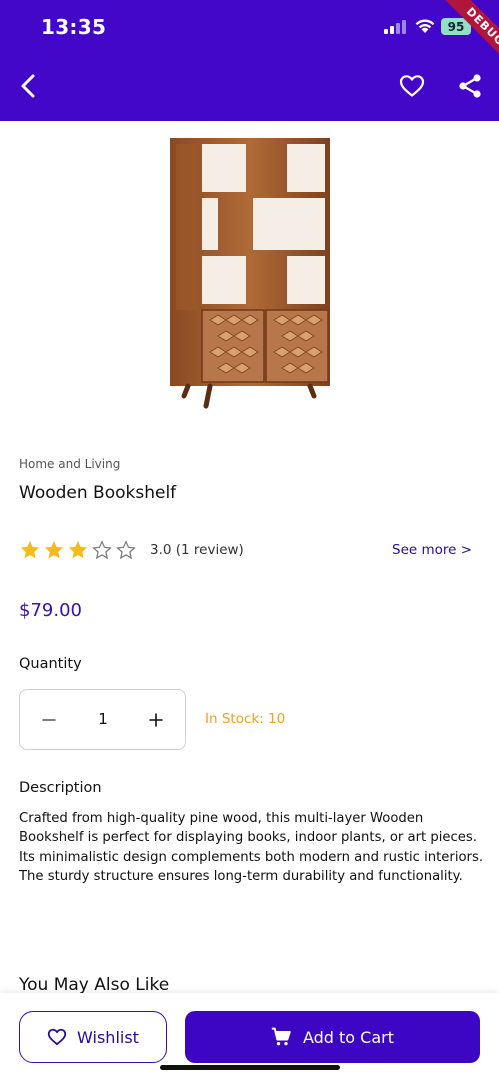 The height and width of the screenshot is (1080, 499). I want to click on wishlist-button-label: Wishlist, so click(108, 1037).